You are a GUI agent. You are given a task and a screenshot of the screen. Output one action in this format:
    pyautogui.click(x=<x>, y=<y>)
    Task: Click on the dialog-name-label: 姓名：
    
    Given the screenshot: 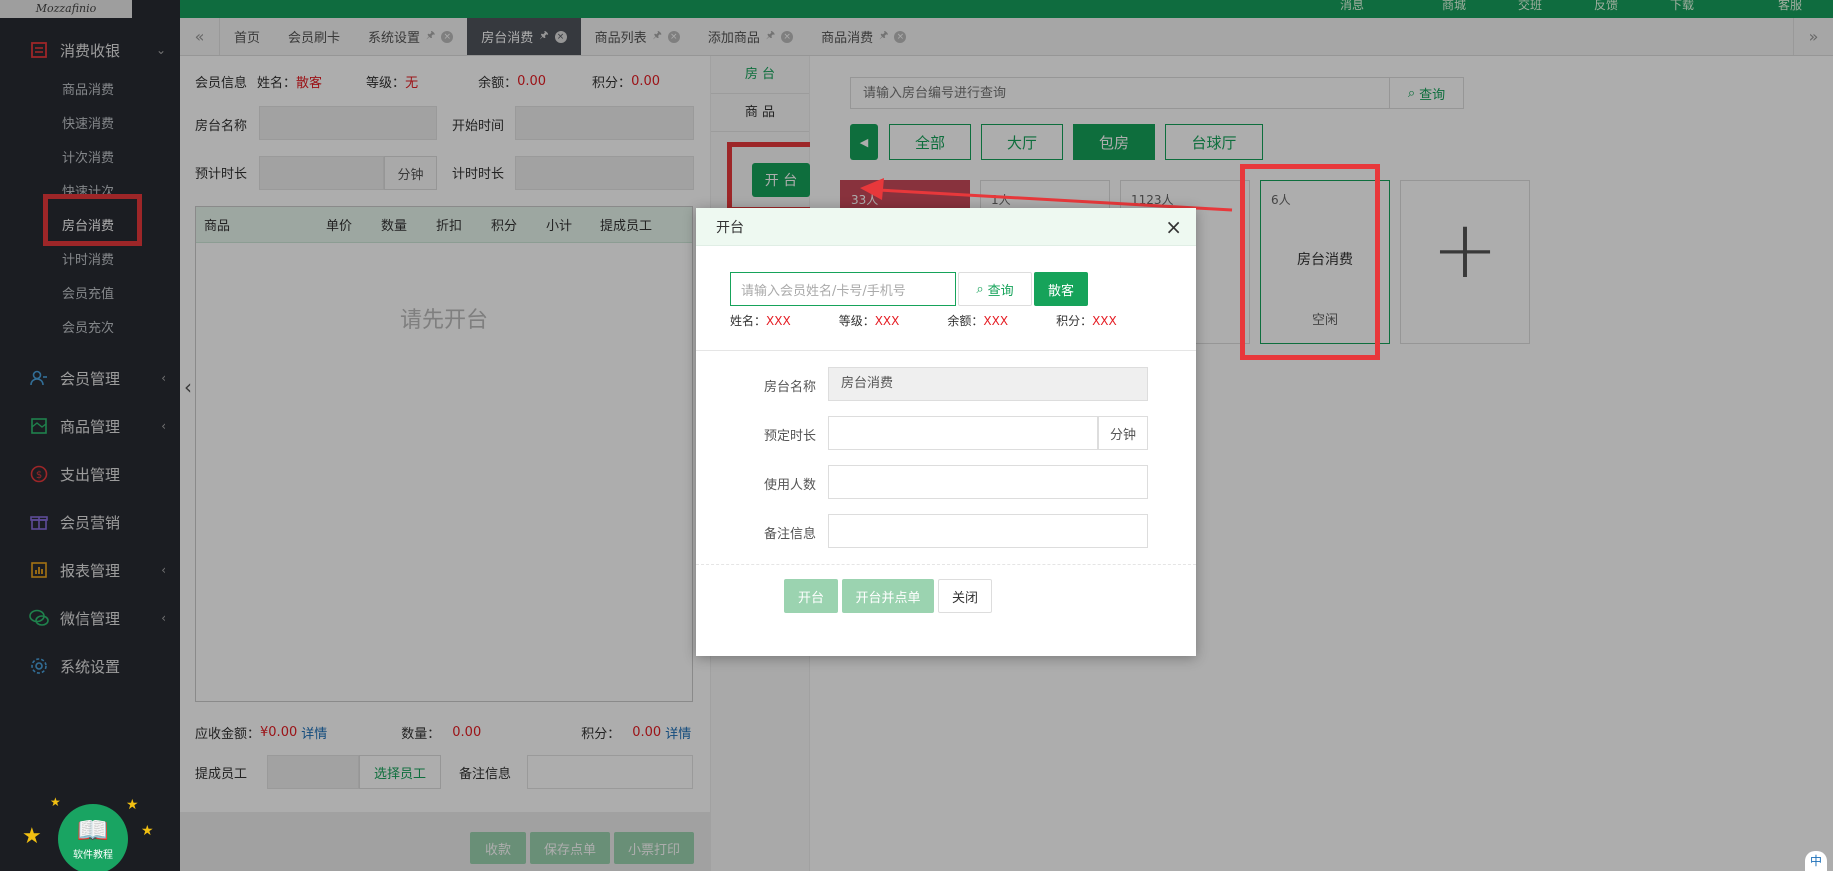 What is the action you would take?
    pyautogui.click(x=748, y=321)
    